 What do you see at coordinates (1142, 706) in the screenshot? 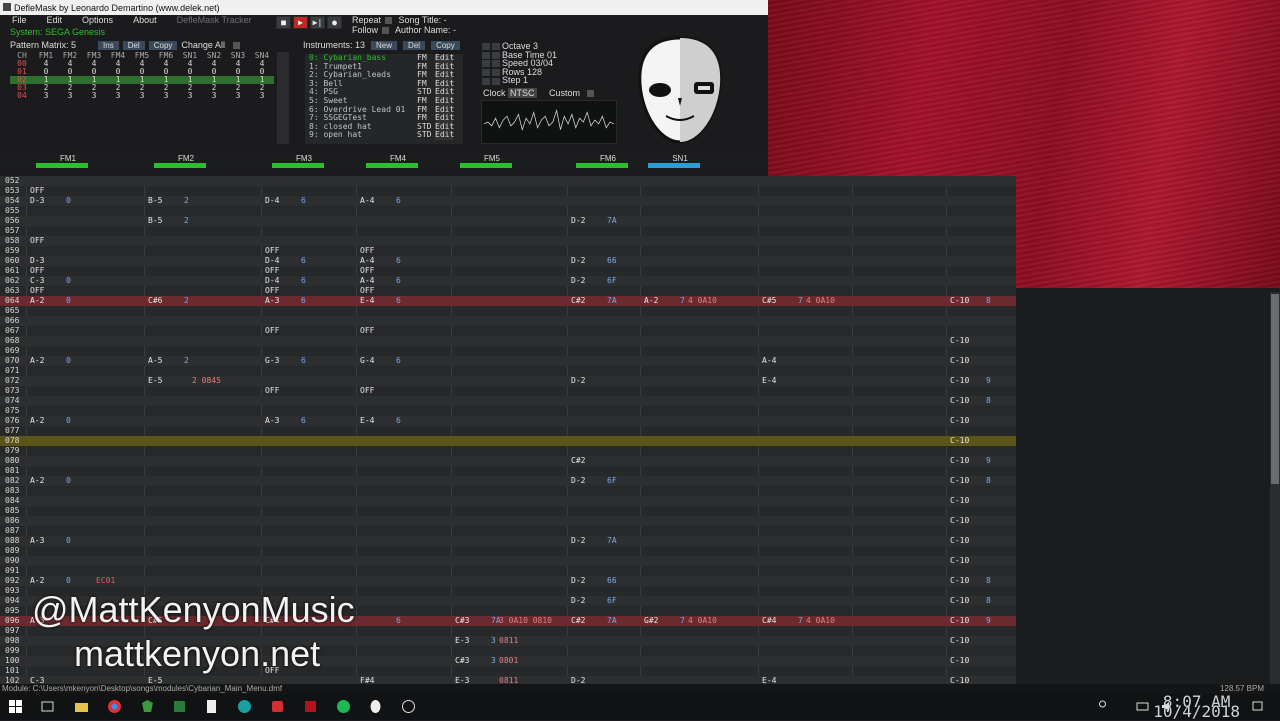
I see `network-icon` at bounding box center [1142, 706].